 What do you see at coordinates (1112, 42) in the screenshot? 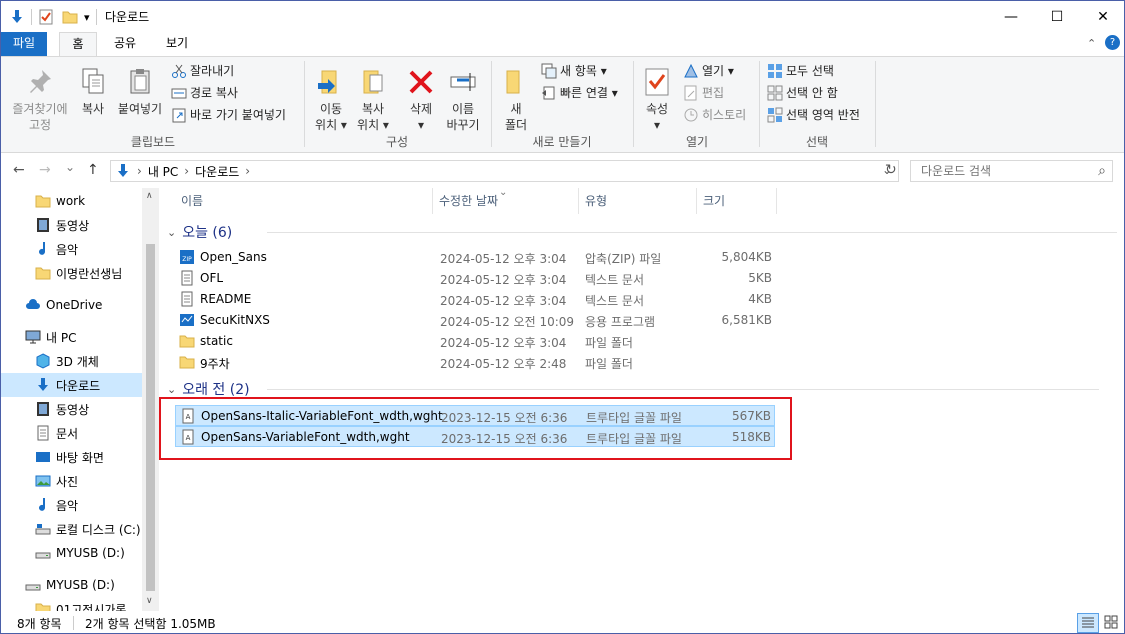
I see `help-button: ?` at bounding box center [1112, 42].